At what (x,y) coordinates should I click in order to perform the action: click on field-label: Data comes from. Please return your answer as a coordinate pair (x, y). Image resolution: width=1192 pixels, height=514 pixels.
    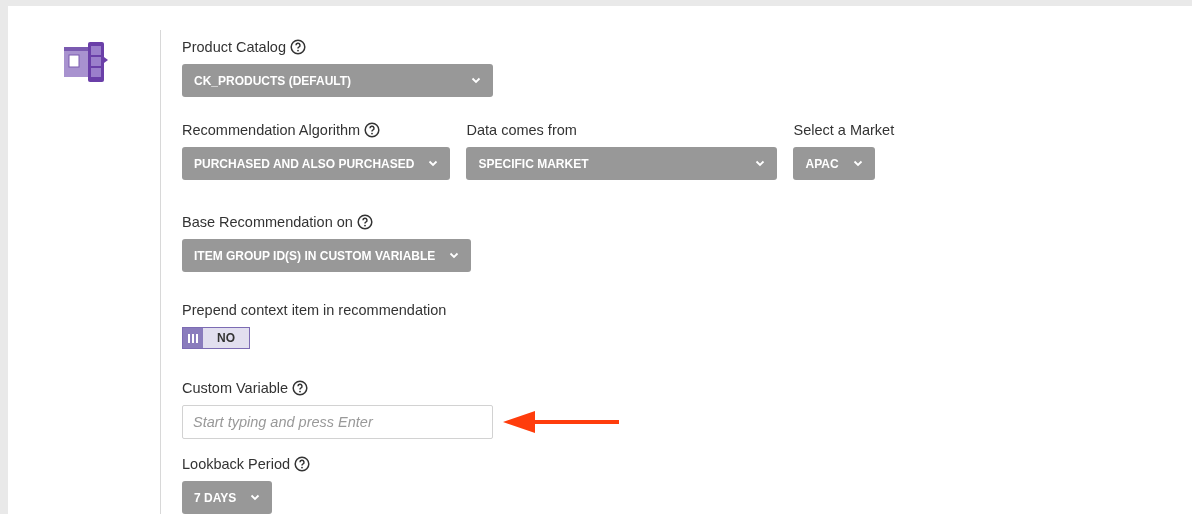
    Looking at the image, I should click on (521, 130).